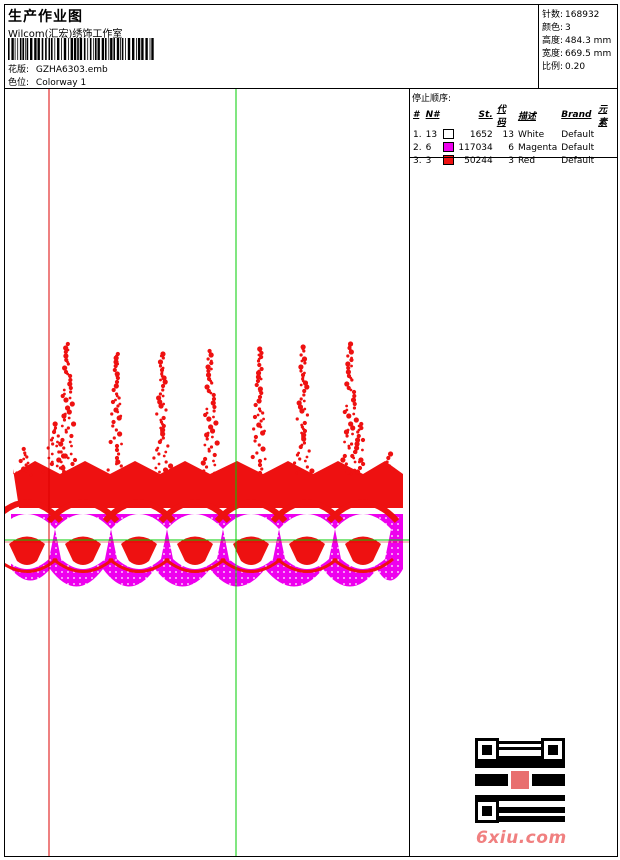 This screenshot has width=620, height=860. I want to click on col-needle: N#, so click(432, 115).